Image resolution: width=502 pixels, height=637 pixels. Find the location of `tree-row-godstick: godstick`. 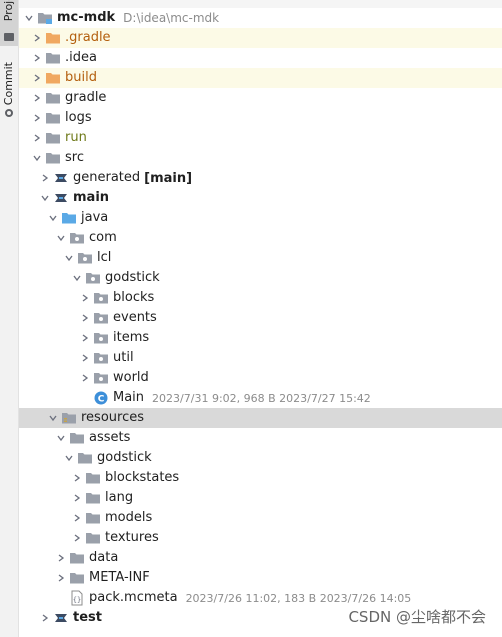

tree-row-godstick: godstick is located at coordinates (260, 278).